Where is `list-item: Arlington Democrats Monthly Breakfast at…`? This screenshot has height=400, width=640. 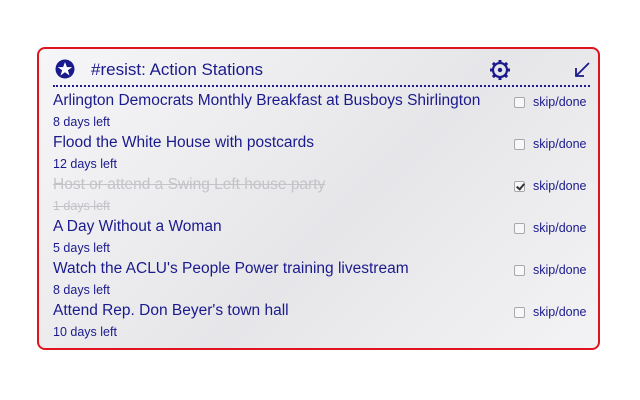
list-item: Arlington Democrats Monthly Breakfast at… is located at coordinates (323, 112).